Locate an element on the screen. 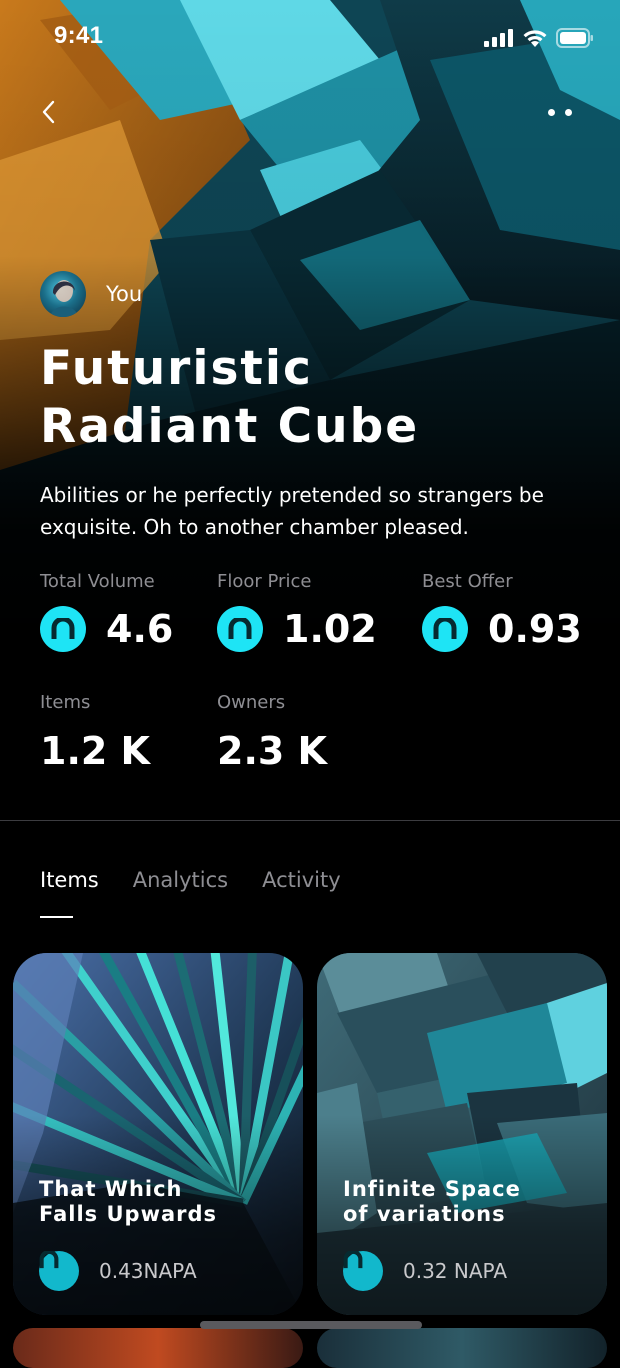  title-line-1: Futuristic is located at coordinates (176, 368).